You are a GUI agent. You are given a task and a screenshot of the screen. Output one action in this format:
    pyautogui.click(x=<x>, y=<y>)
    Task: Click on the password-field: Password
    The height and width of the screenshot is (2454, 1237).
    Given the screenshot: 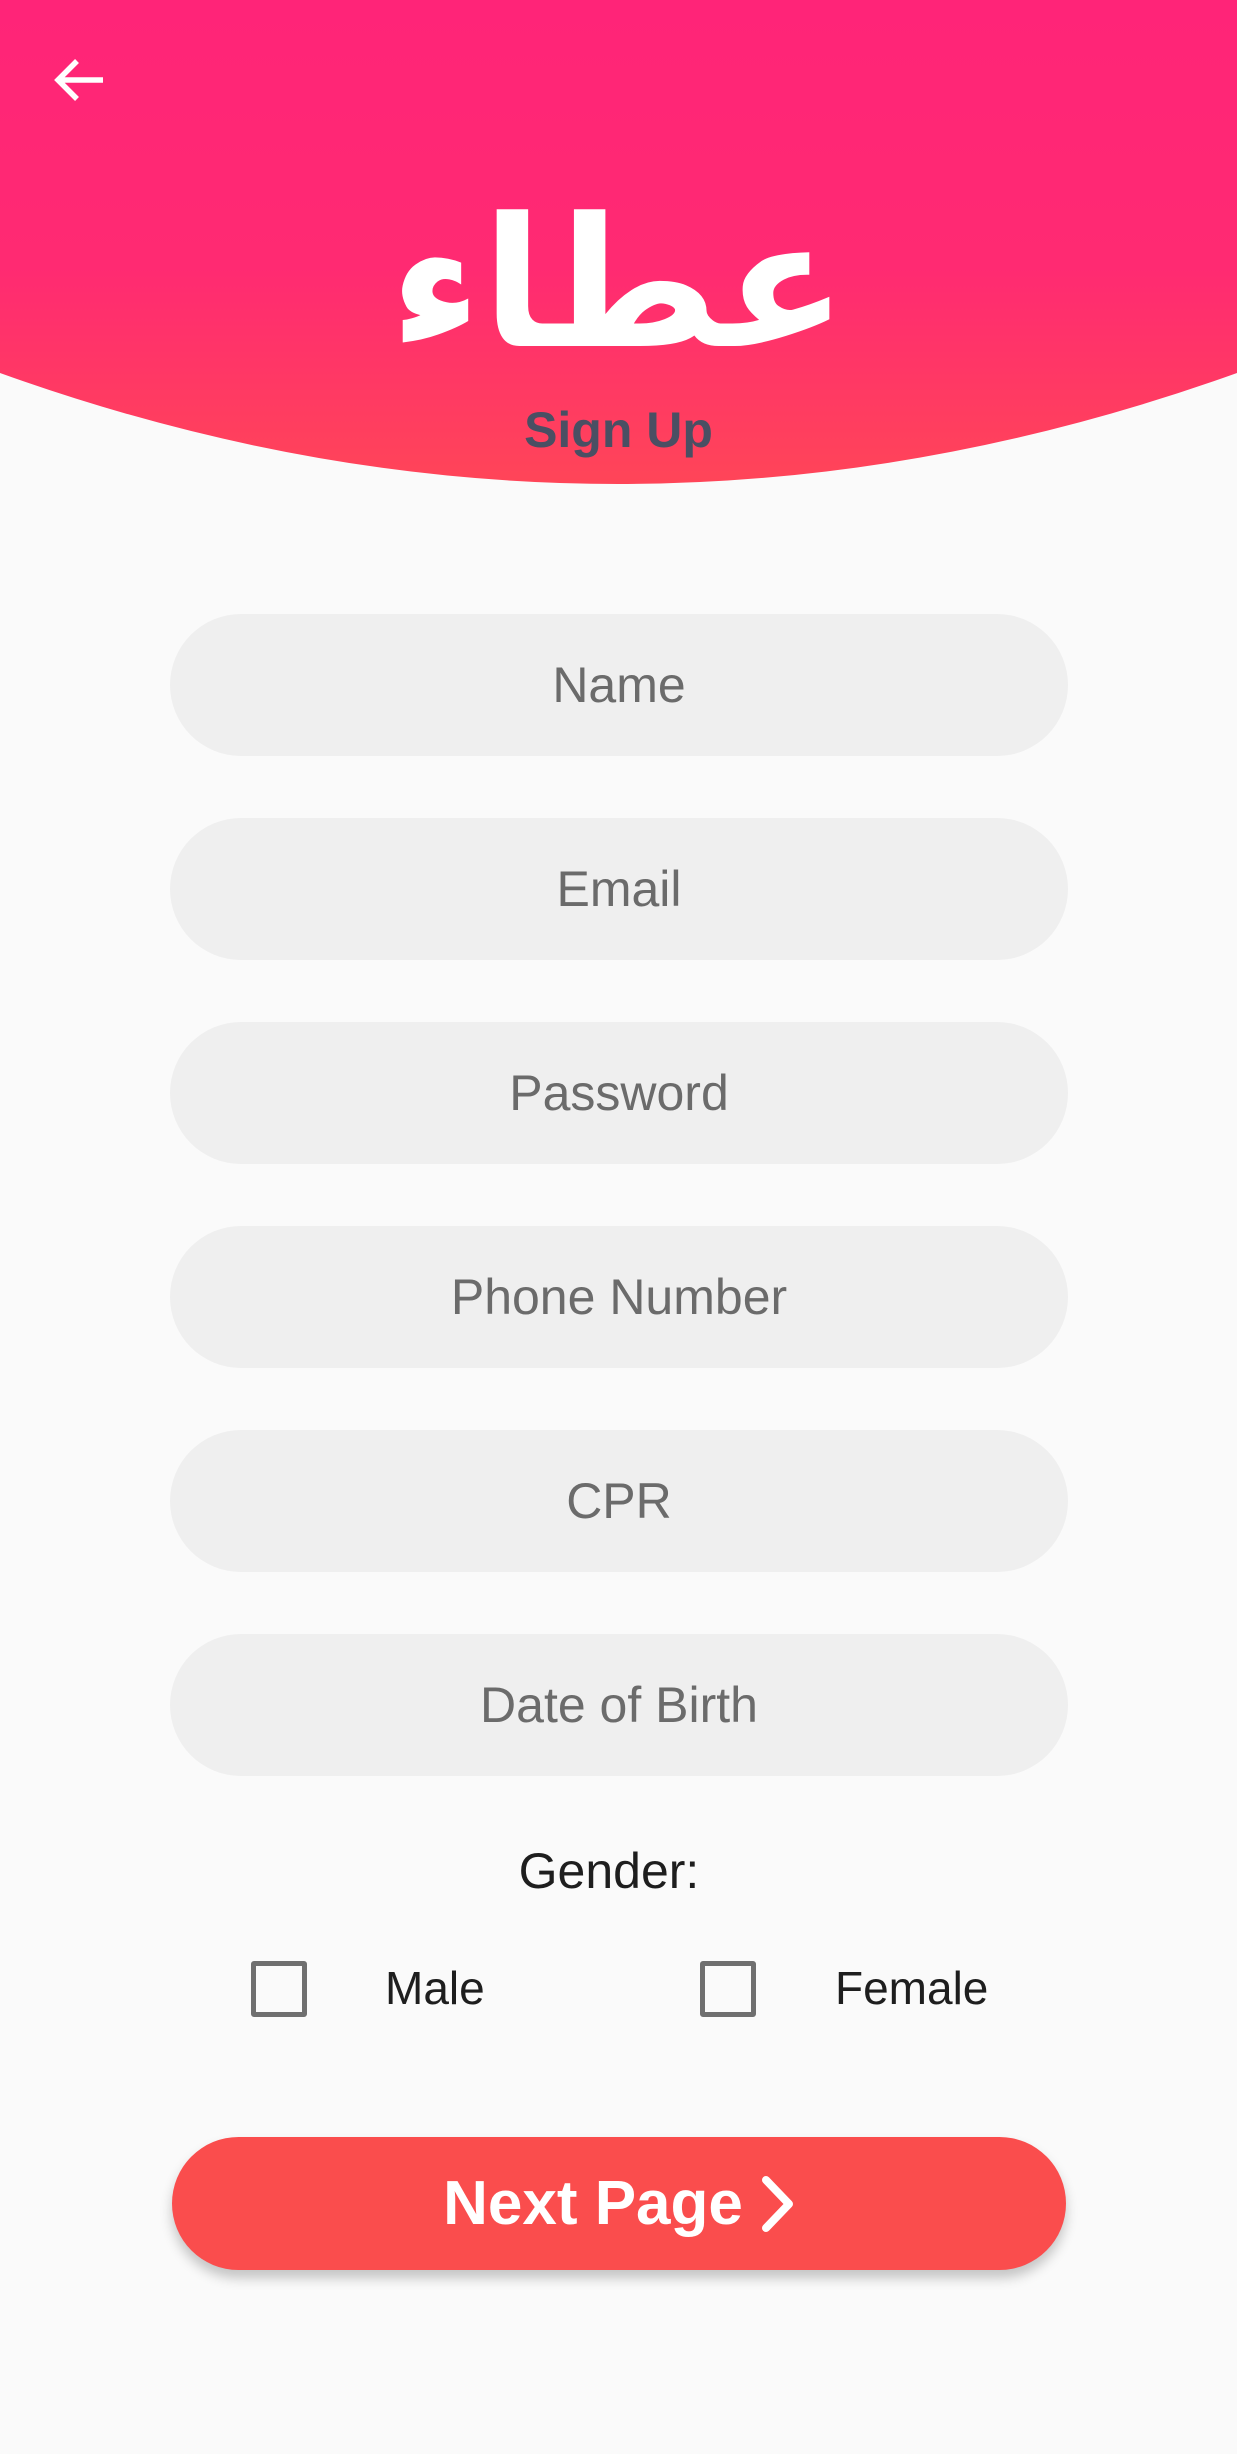 What is the action you would take?
    pyautogui.click(x=619, y=1093)
    